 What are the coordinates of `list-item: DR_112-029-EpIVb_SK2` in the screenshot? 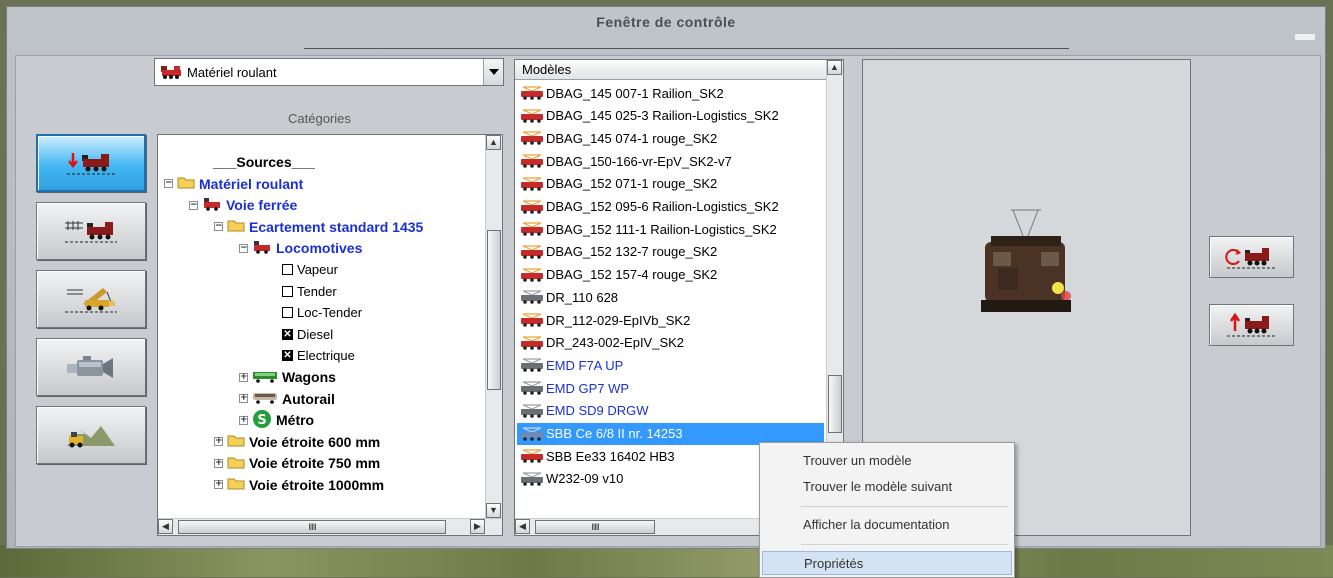 It's located at (670, 320).